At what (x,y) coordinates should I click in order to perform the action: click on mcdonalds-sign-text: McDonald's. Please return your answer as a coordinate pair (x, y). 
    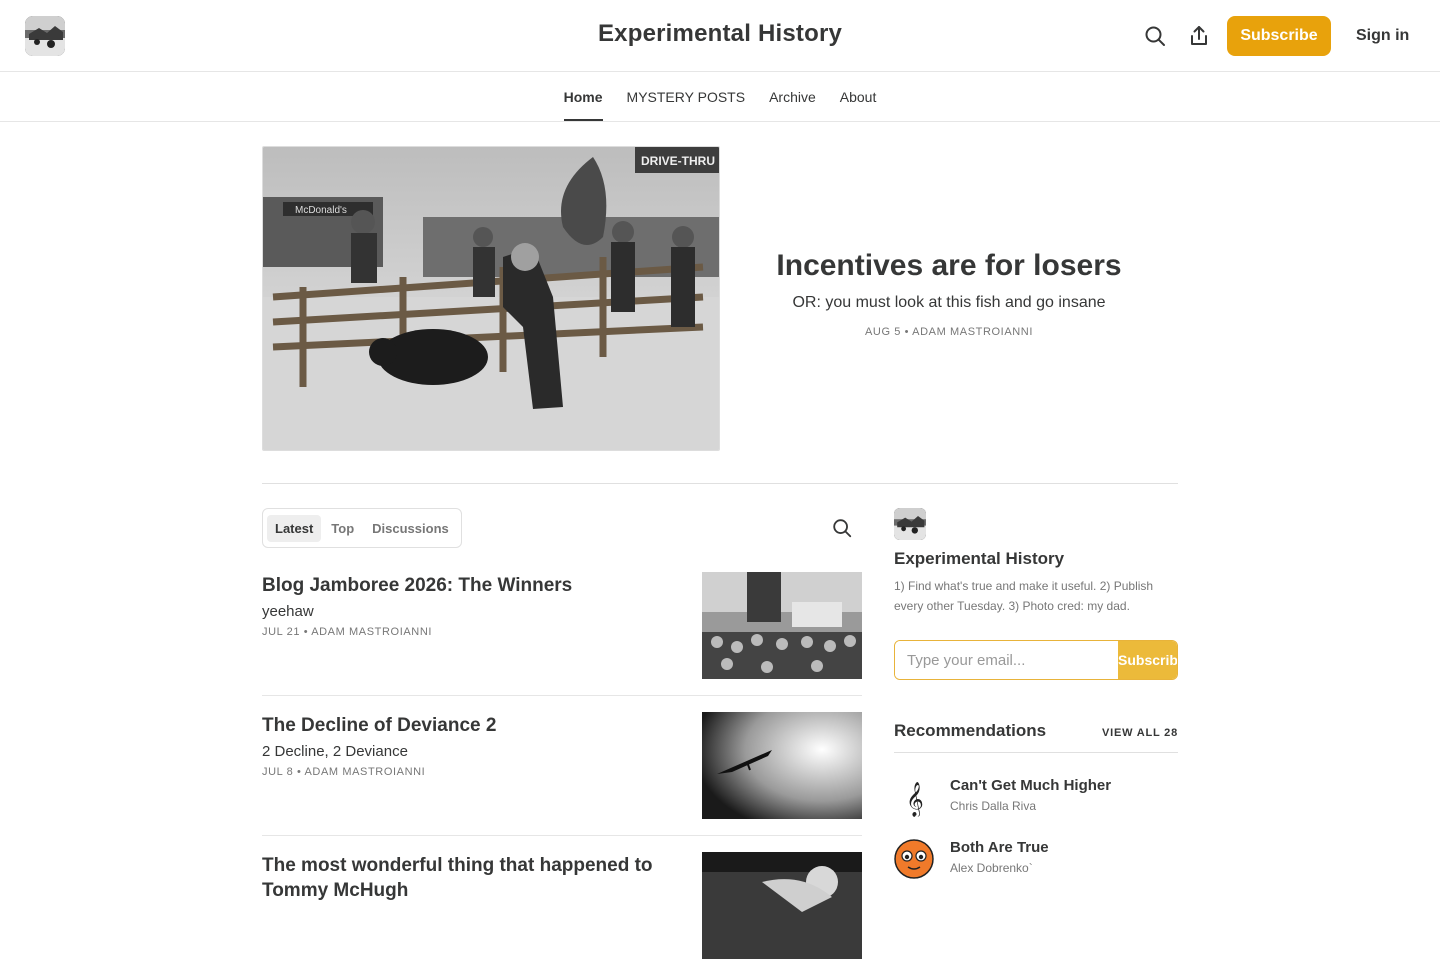
    Looking at the image, I should click on (321, 210).